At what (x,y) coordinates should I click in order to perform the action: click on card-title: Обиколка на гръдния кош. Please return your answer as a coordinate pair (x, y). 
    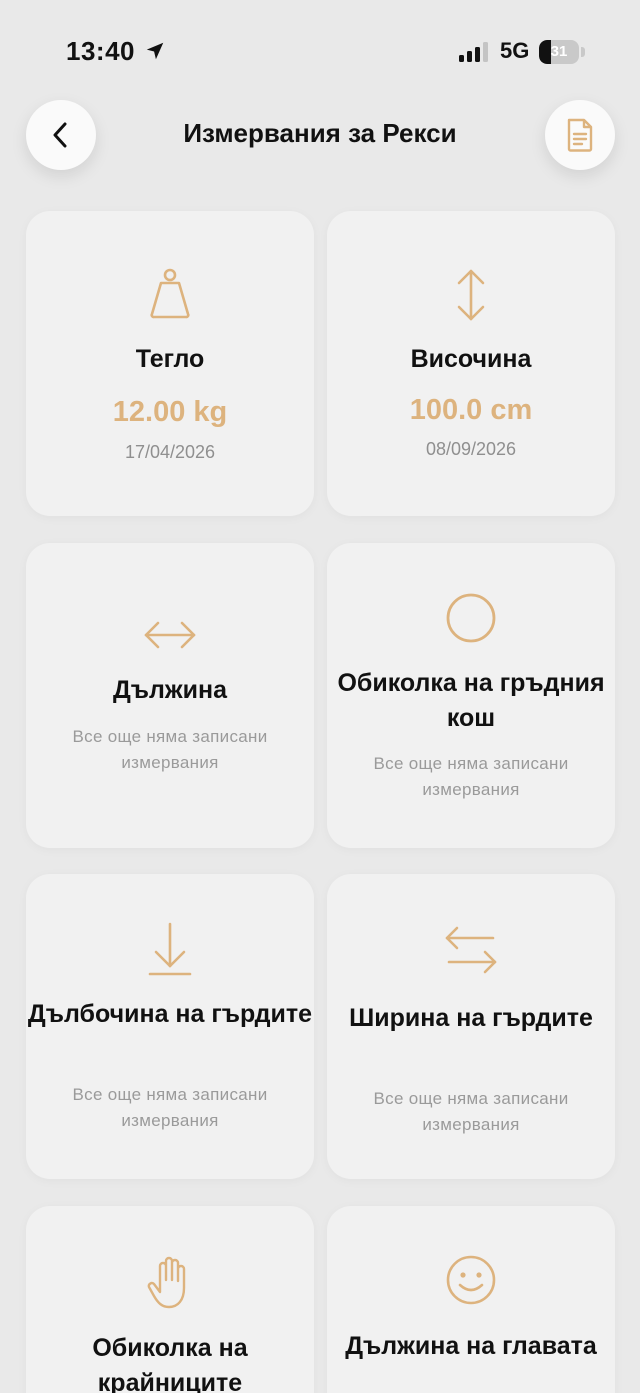
    Looking at the image, I should click on (471, 700).